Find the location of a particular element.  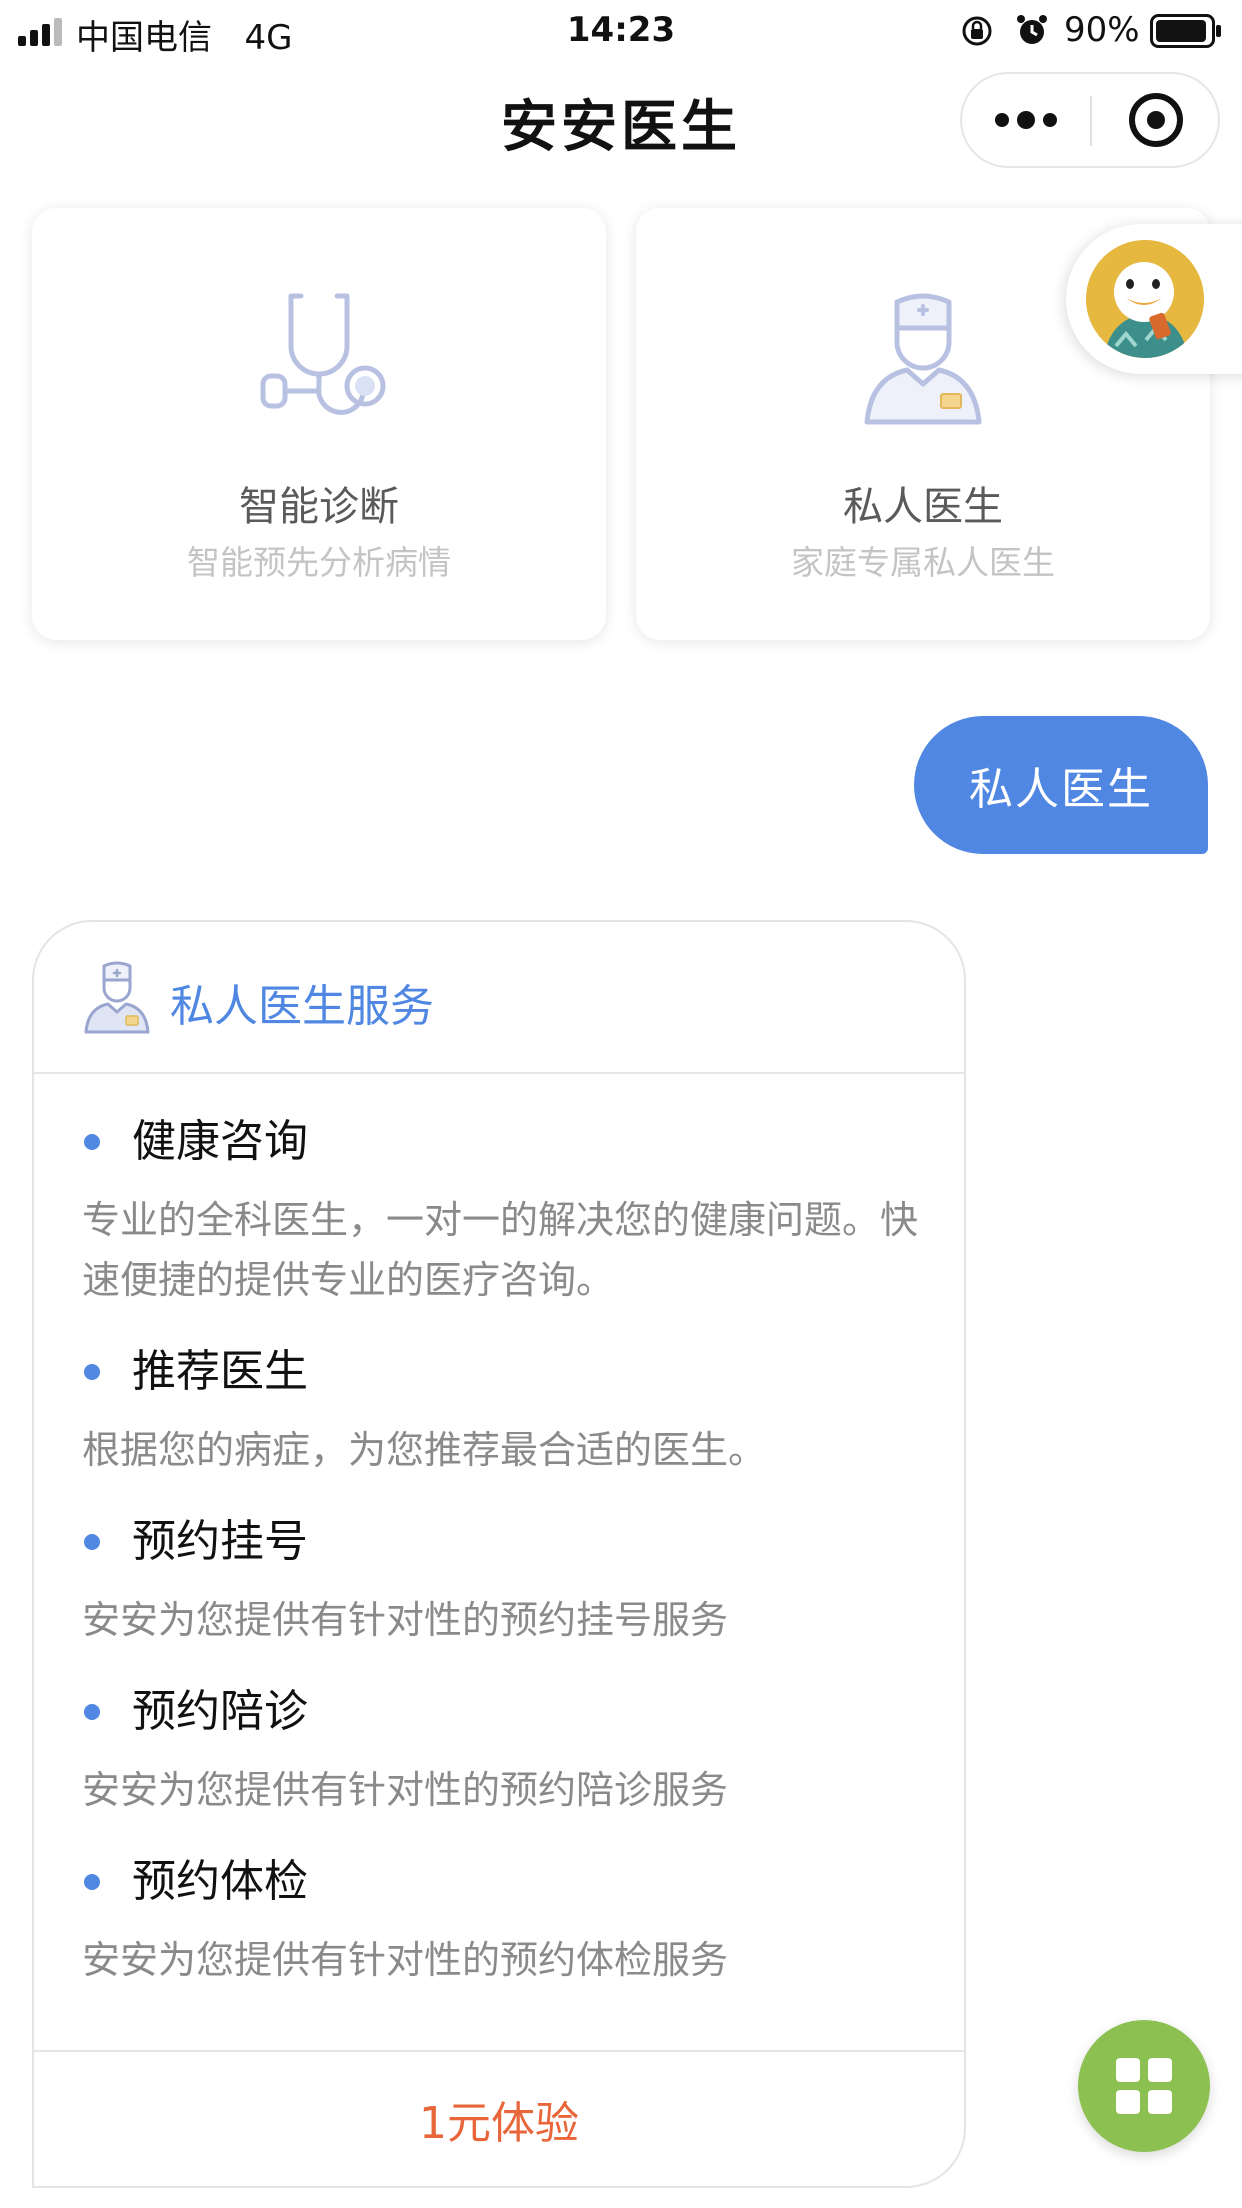

service-item-desc: 安安为您提供有针对性的预约体检服务 is located at coordinates (405, 1960).